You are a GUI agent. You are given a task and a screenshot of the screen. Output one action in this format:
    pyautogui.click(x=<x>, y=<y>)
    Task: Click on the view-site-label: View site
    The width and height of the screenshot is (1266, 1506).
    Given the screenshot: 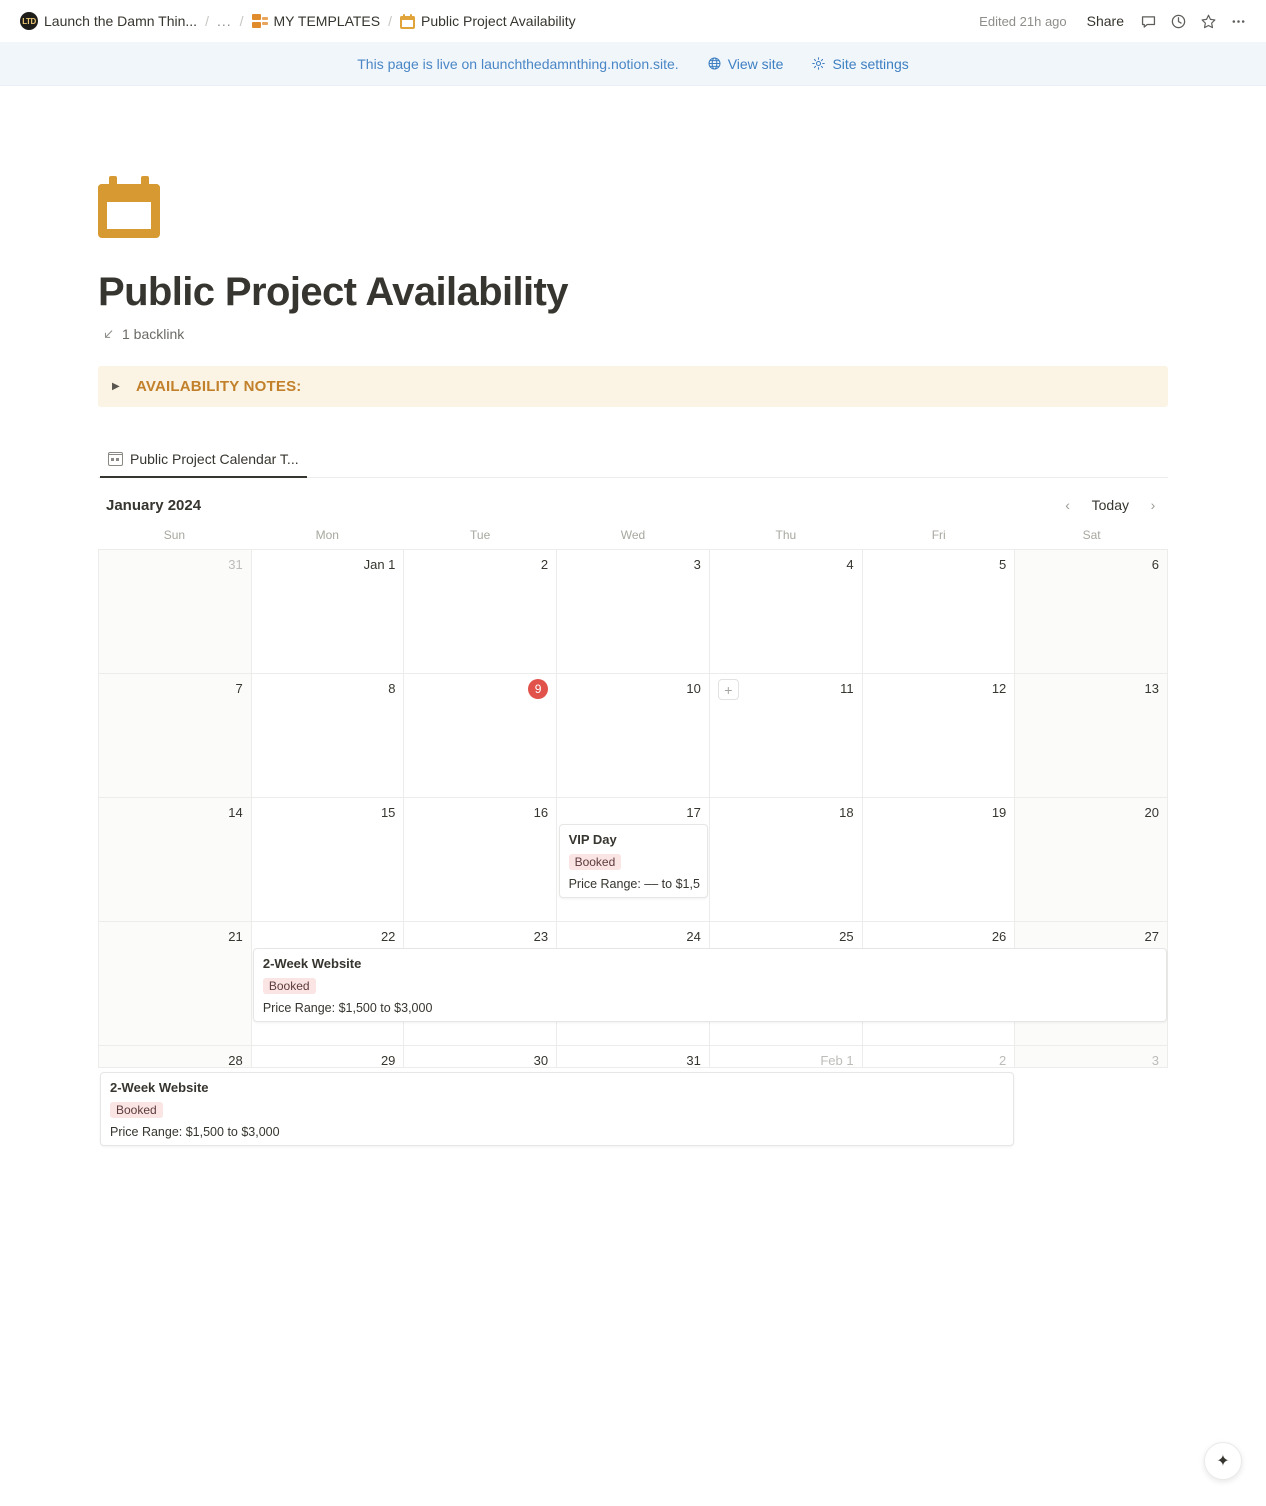 What is the action you would take?
    pyautogui.click(x=755, y=63)
    